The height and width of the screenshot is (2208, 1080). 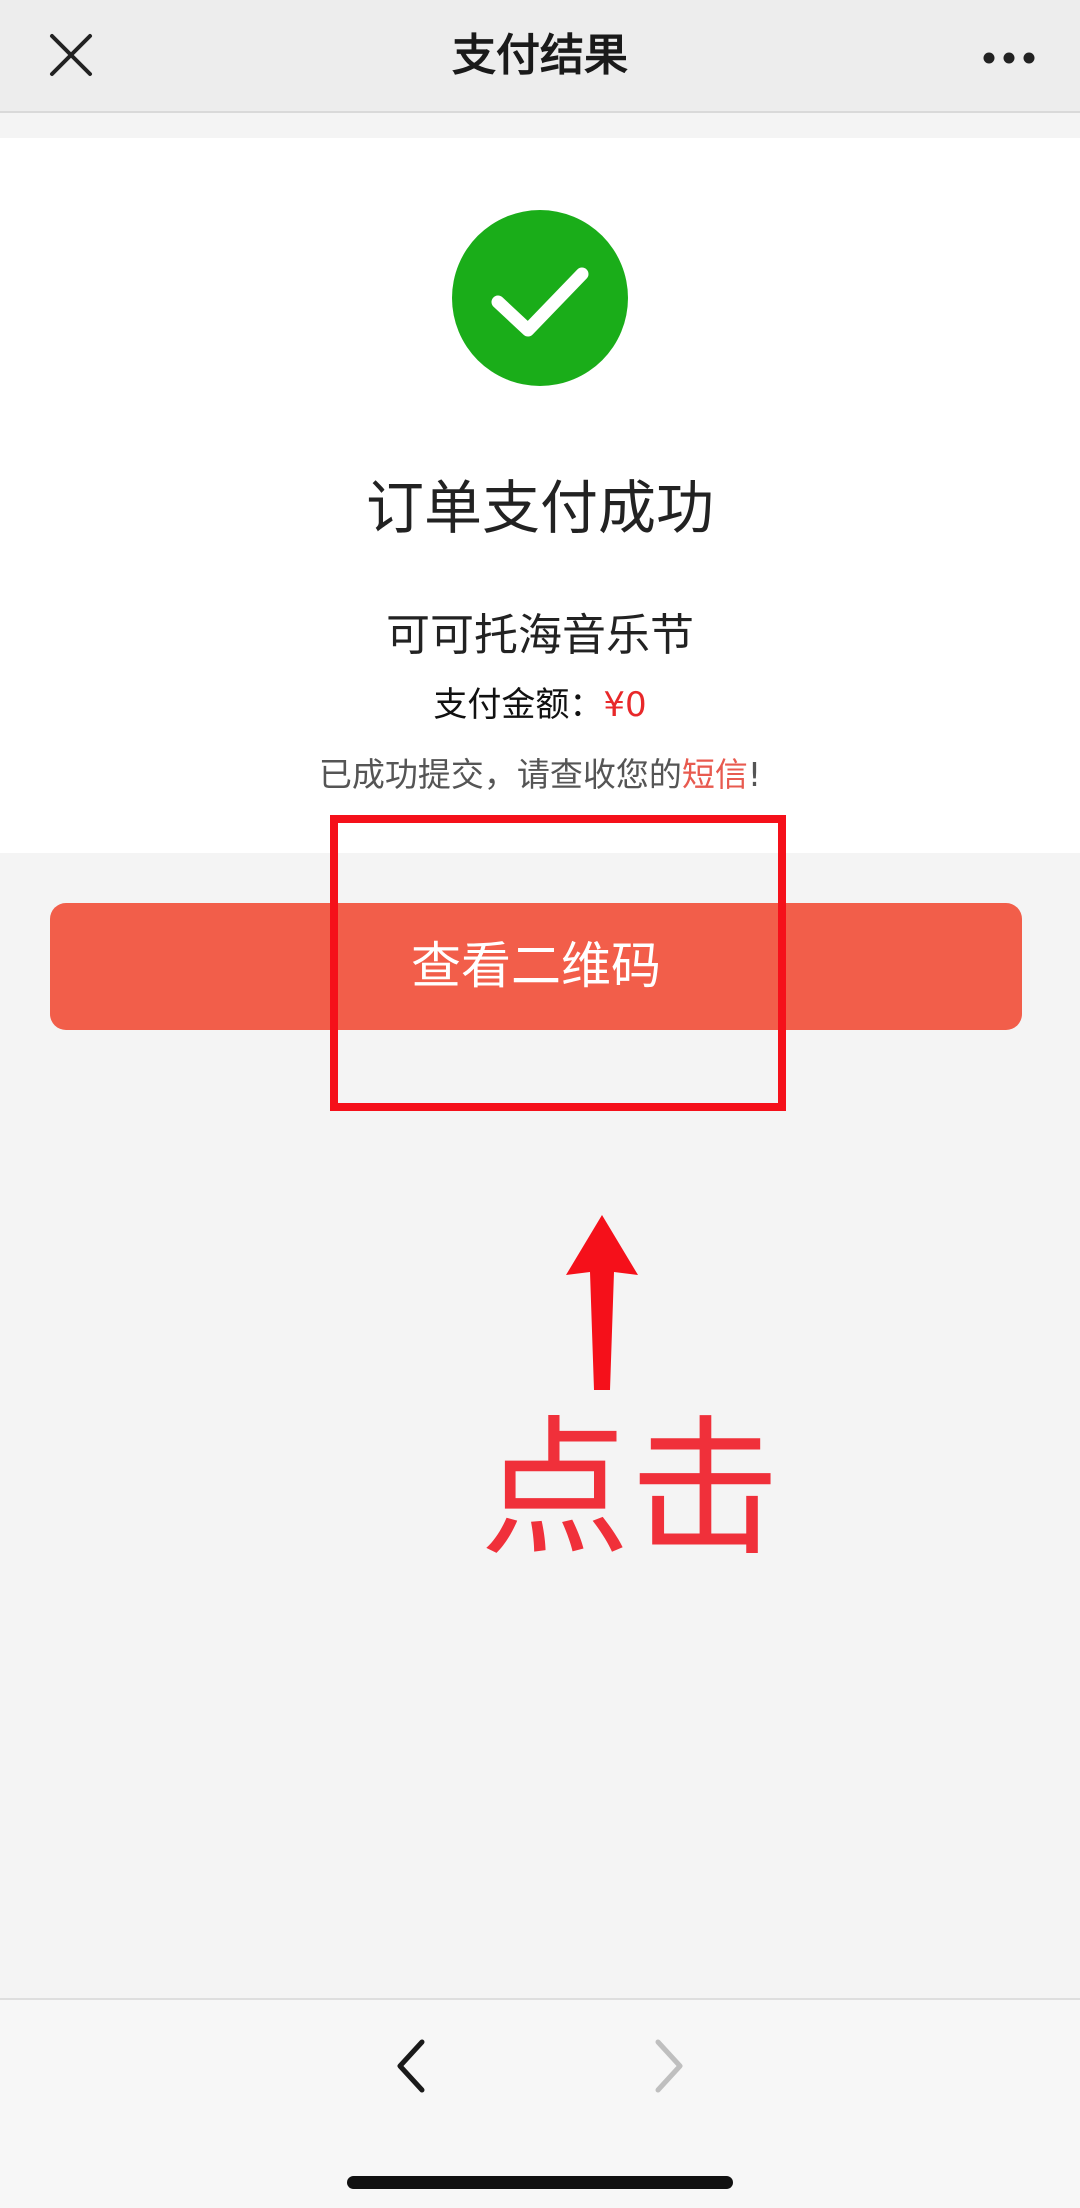 What do you see at coordinates (625, 705) in the screenshot?
I see `amount-value: ¥0` at bounding box center [625, 705].